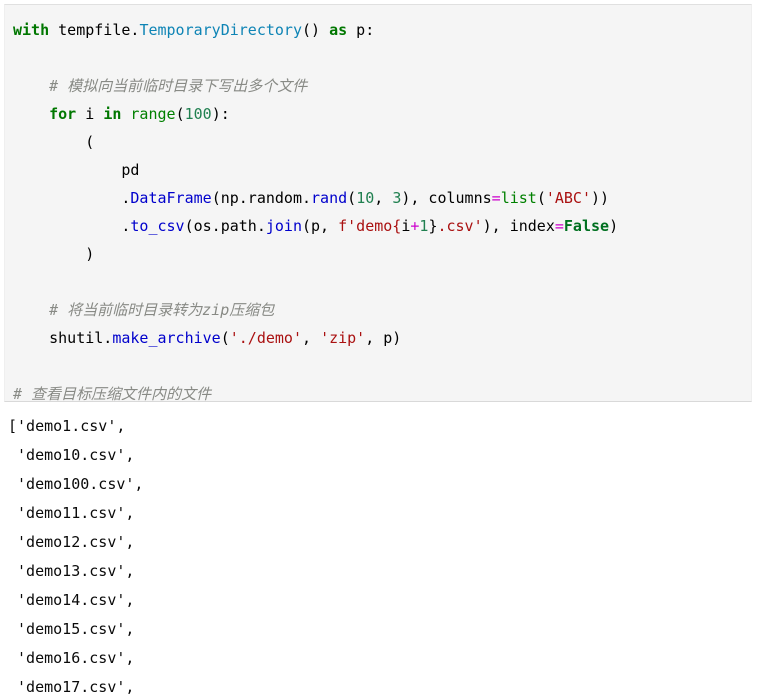  Describe the element at coordinates (63, 114) in the screenshot. I see `code-token-kw: for` at that location.